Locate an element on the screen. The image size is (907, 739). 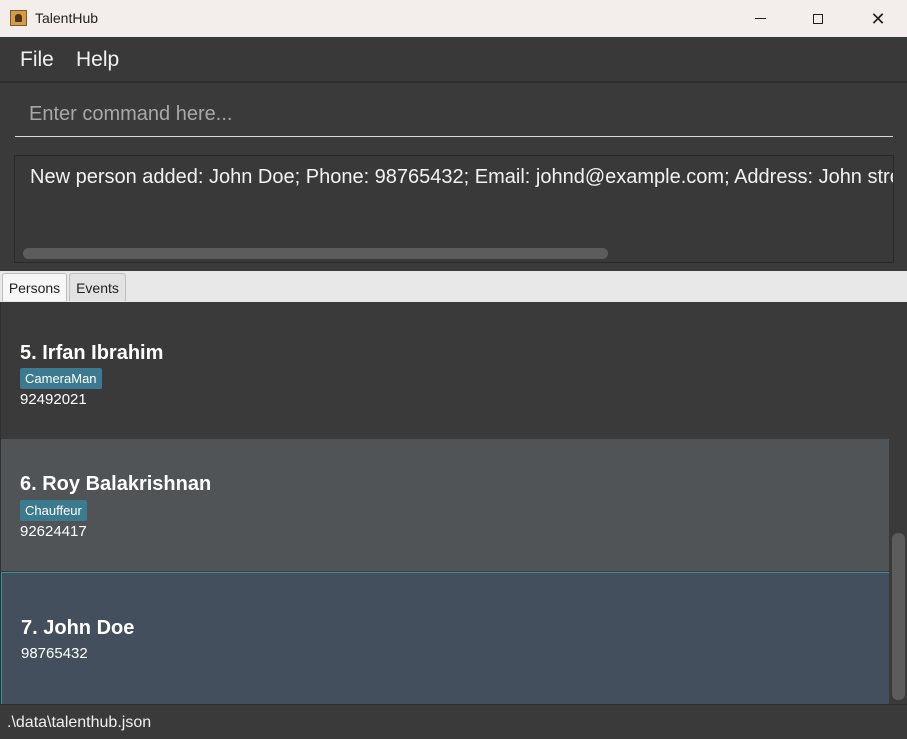
person-name: 5. Irfan Ibrahim is located at coordinates (92, 353).